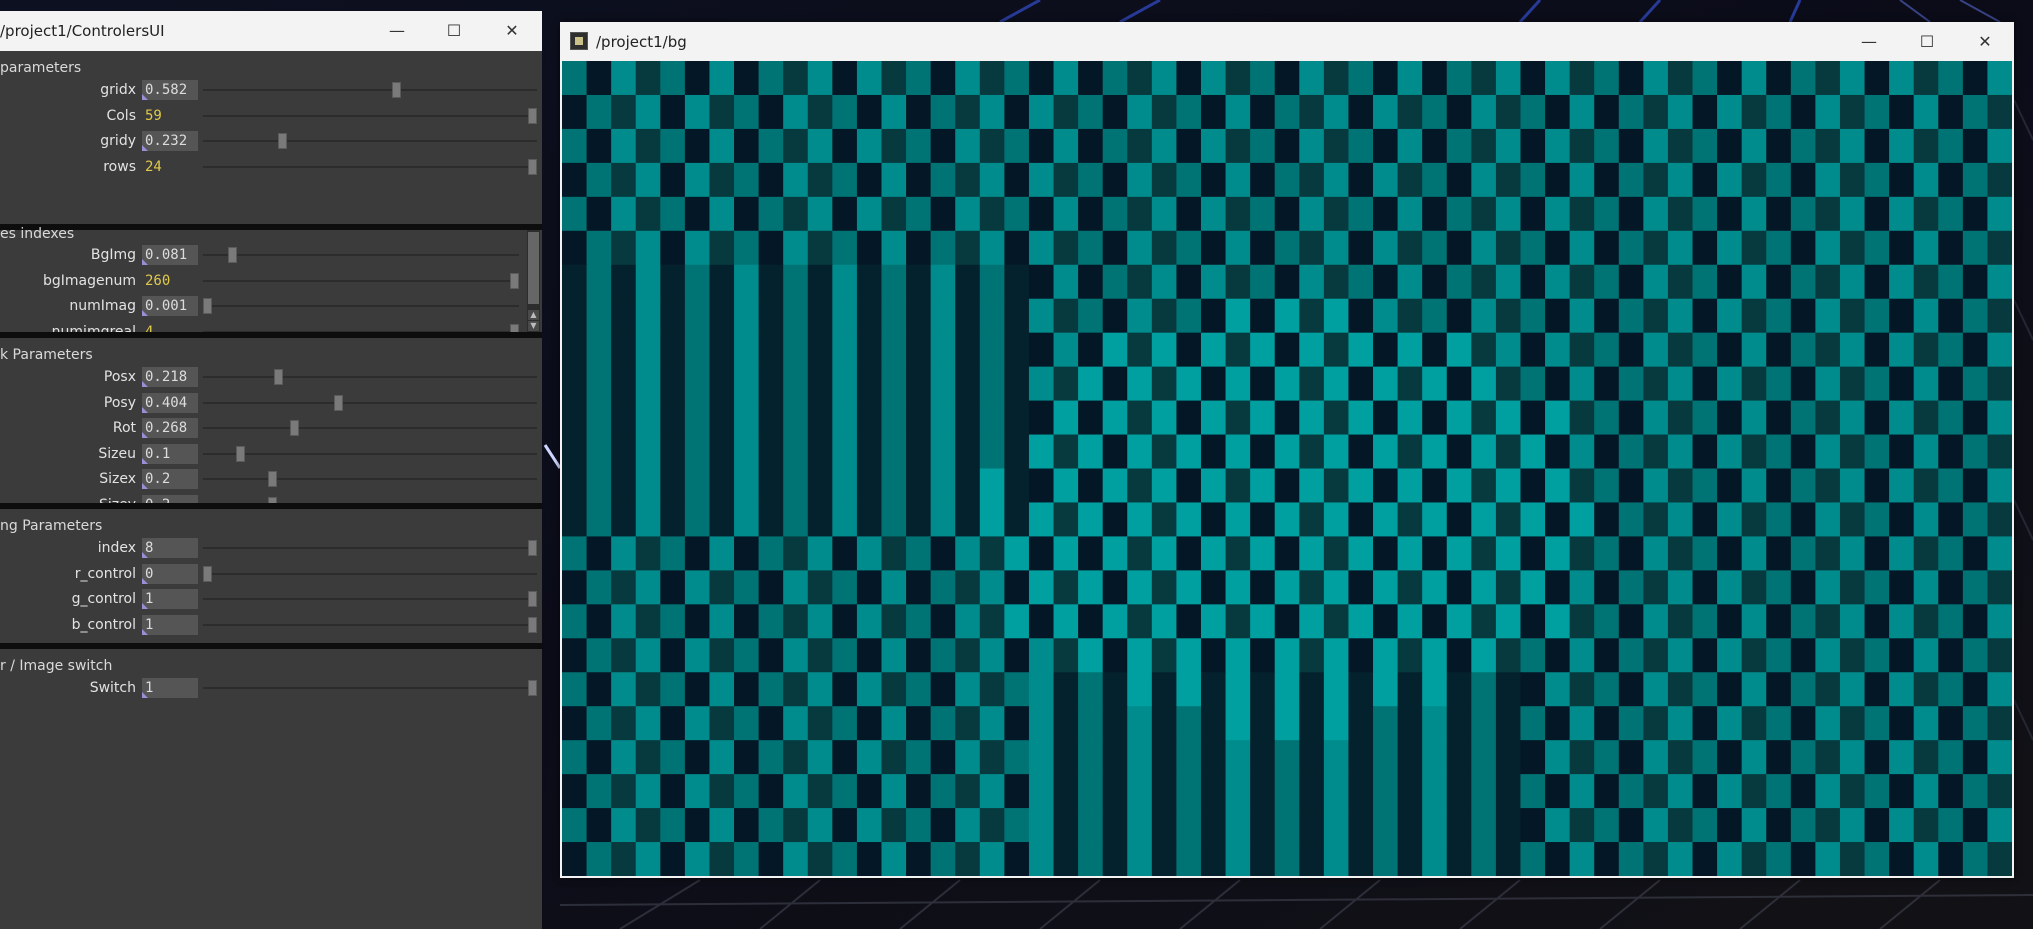 The image size is (2033, 929). I want to click on scrollbar-thumb, so click(533, 268).